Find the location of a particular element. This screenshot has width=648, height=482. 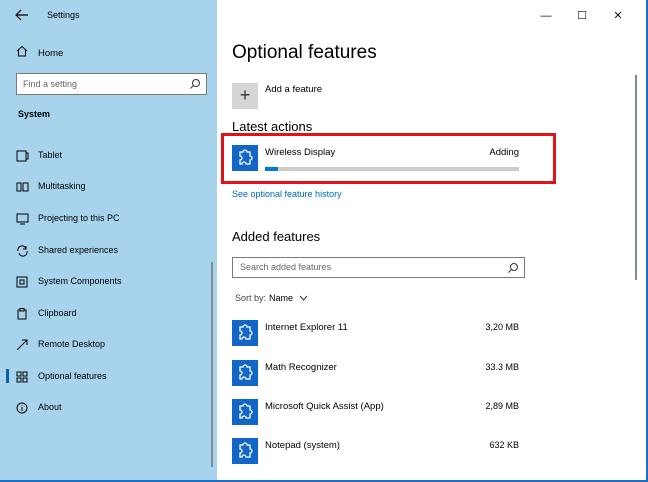

back-arrow-icon is located at coordinates (22, 16).